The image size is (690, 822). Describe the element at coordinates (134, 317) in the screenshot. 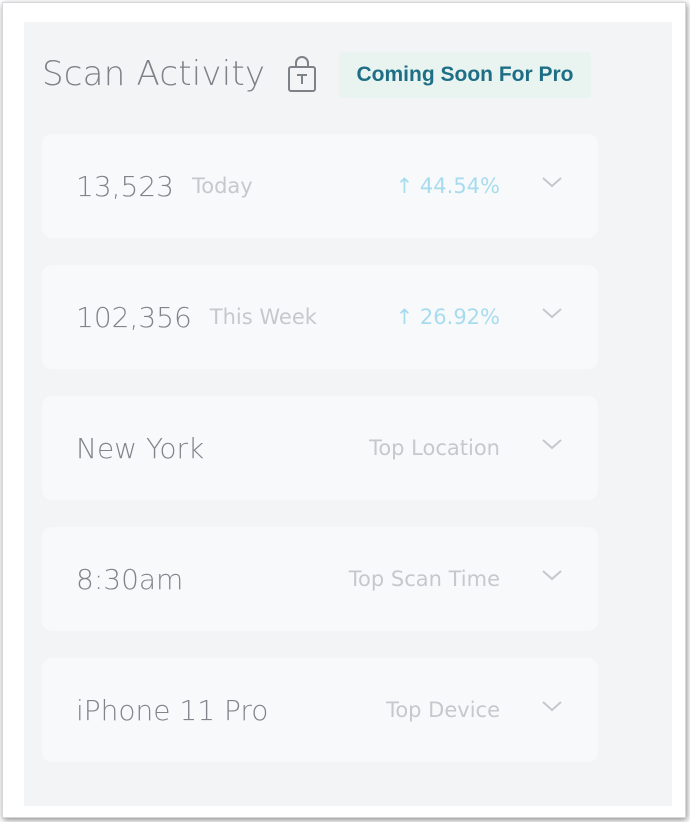

I see `stat-value: 102,356` at that location.